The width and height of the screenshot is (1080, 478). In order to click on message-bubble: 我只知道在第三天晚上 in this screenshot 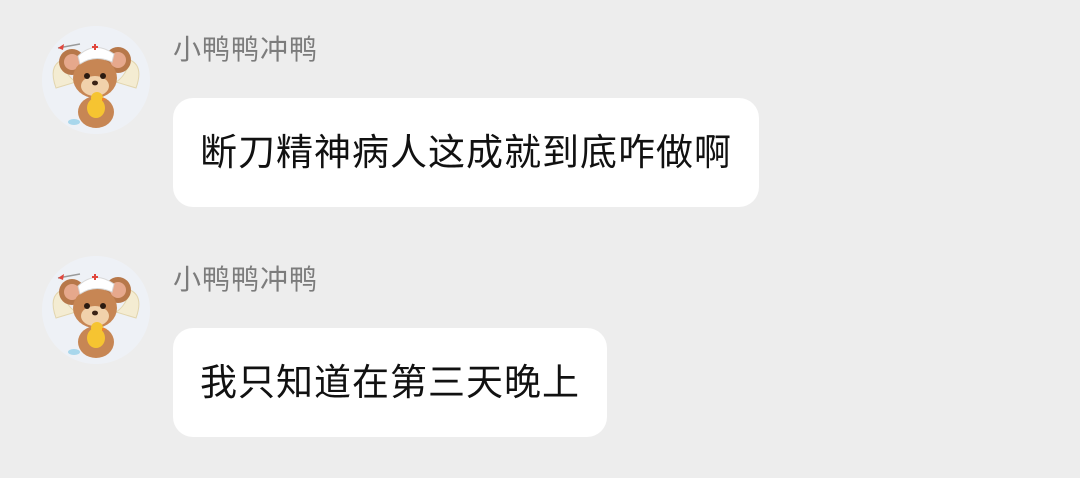, I will do `click(390, 382)`.